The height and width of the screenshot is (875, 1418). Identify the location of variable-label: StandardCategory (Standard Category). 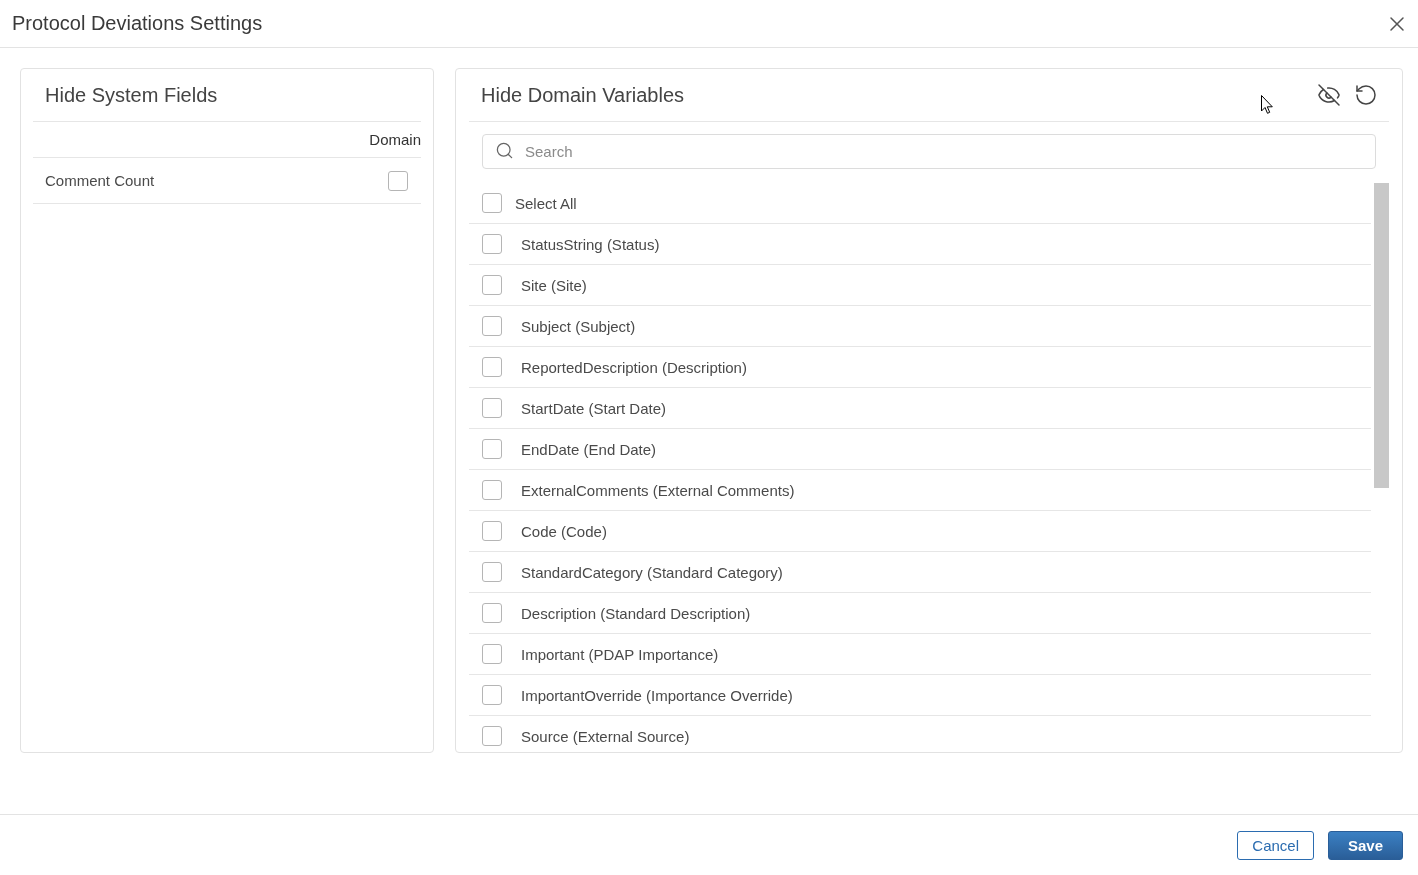
(652, 572).